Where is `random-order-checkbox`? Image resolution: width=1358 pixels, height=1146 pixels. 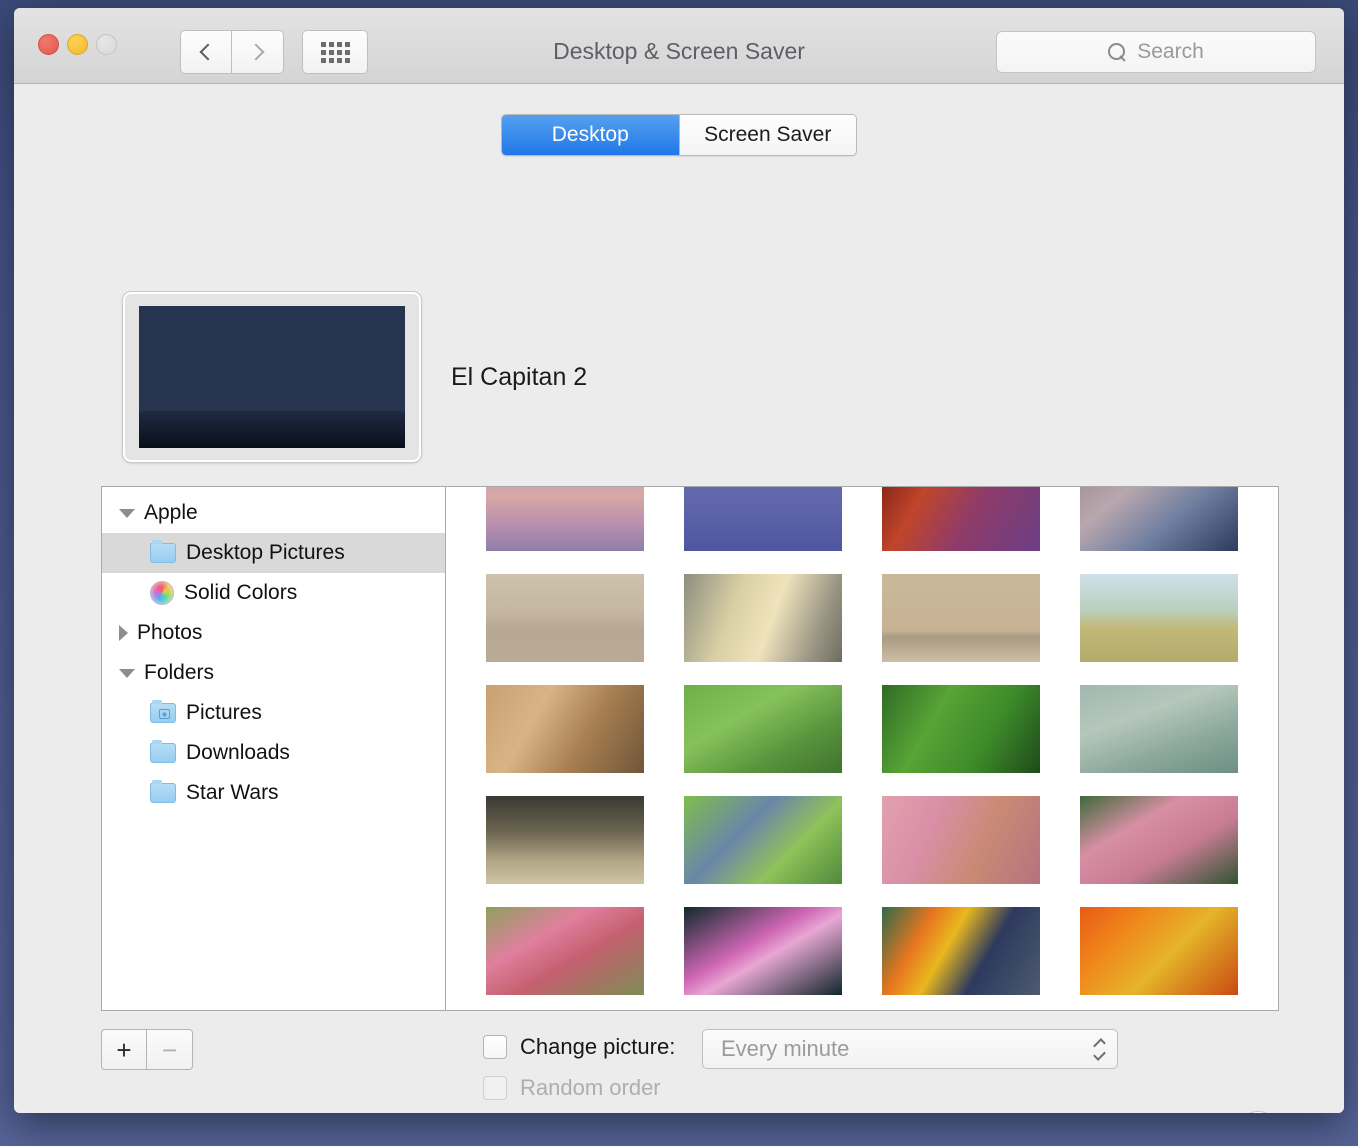 random-order-checkbox is located at coordinates (495, 1088).